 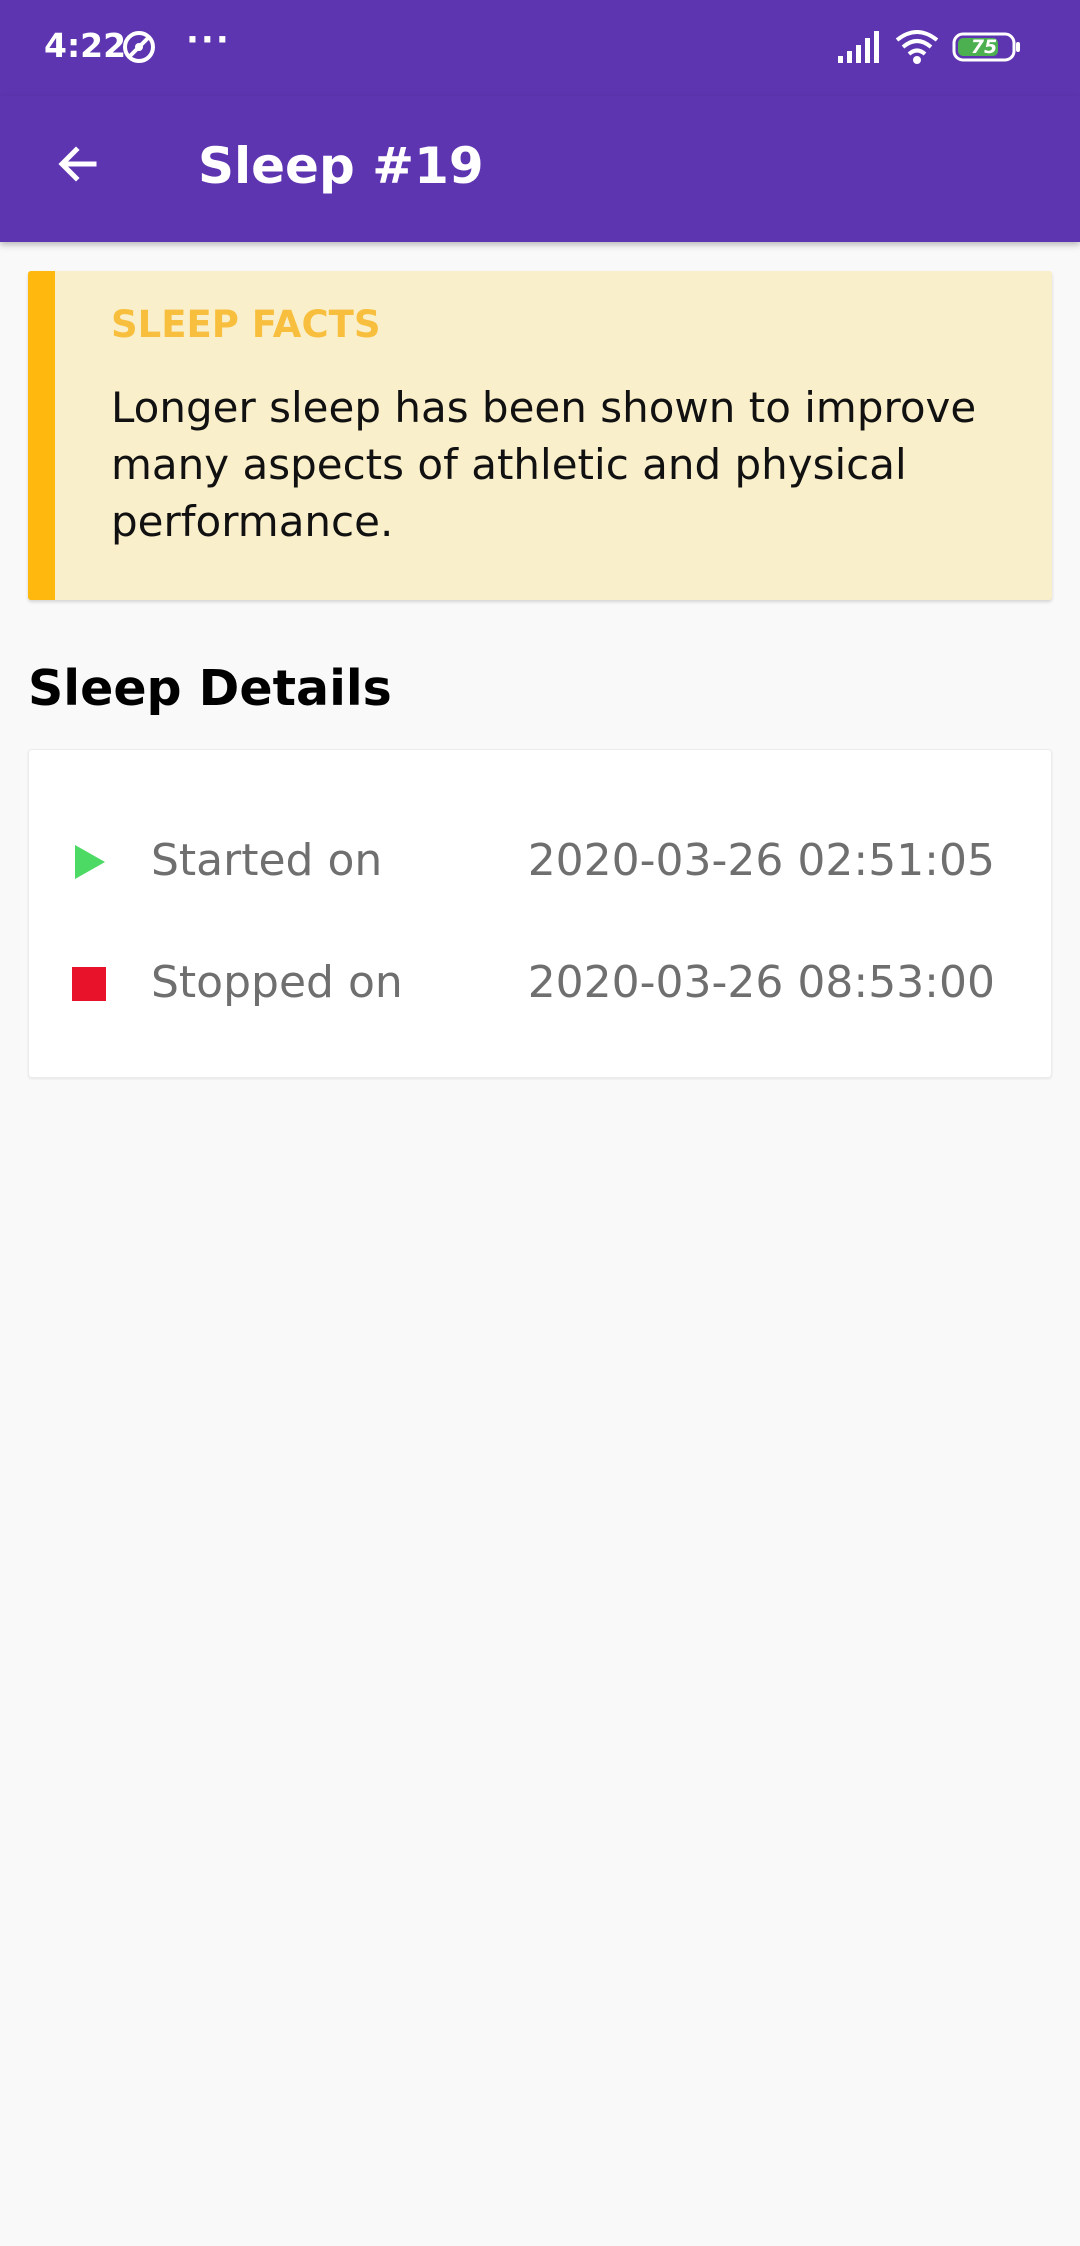 What do you see at coordinates (341, 166) in the screenshot?
I see `page-title: Sleep #19` at bounding box center [341, 166].